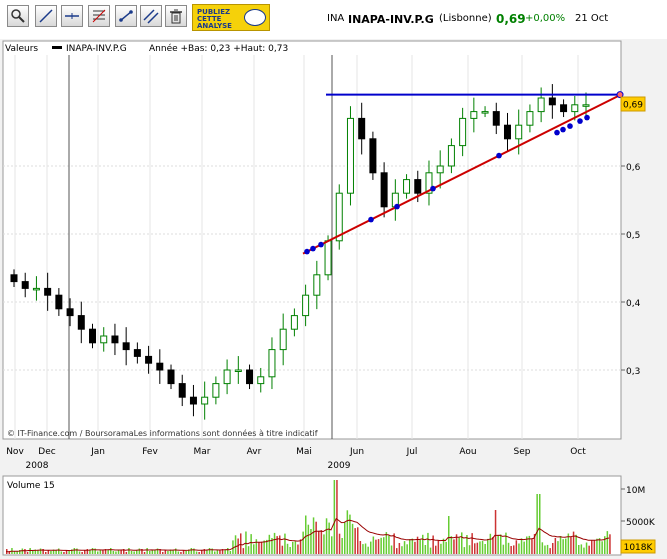 The width and height of the screenshot is (667, 559). What do you see at coordinates (150, 452) in the screenshot?
I see `x-tick-label: Fev` at bounding box center [150, 452].